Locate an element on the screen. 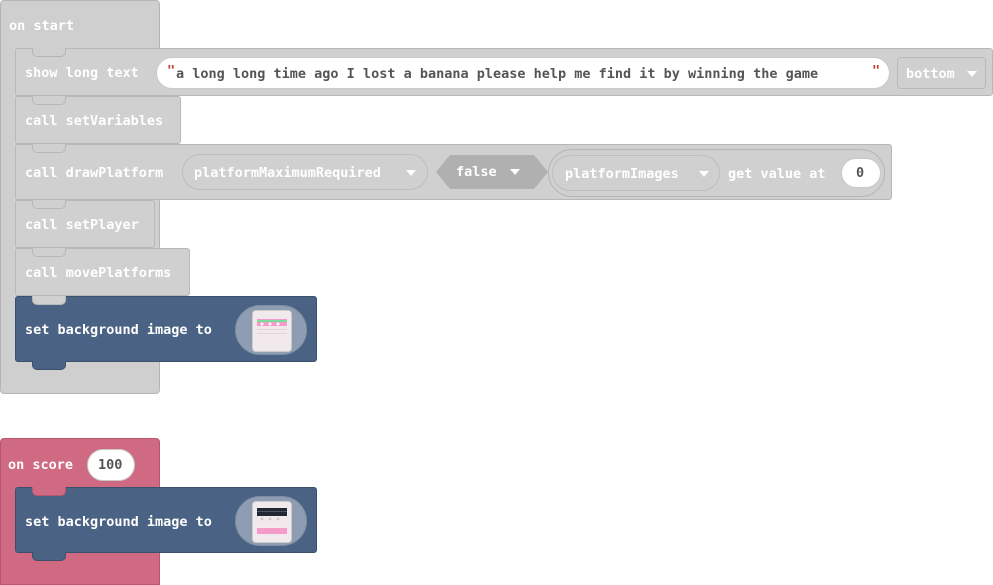 The height and width of the screenshot is (585, 993). call-set-variables-block: call setVariables is located at coordinates (98, 120).